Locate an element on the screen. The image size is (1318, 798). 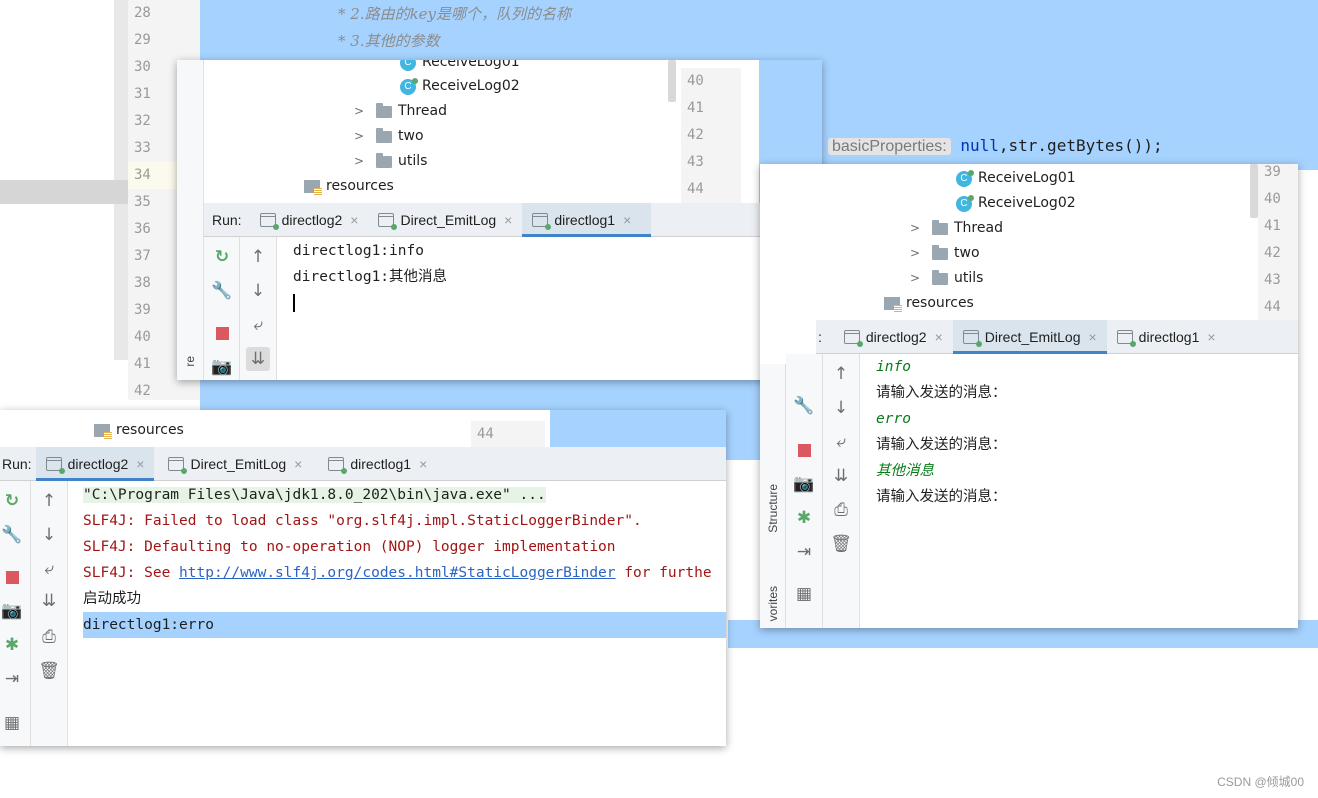
console-cursor-line is located at coordinates (553, 303).